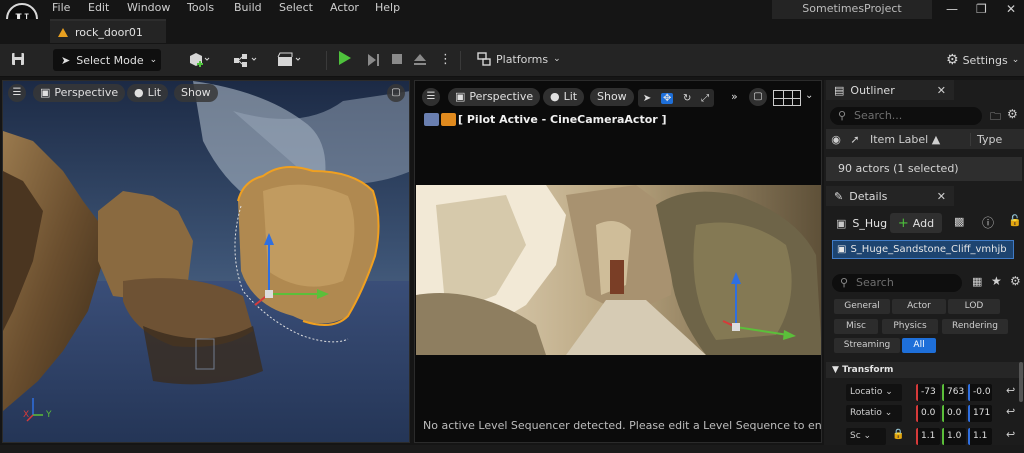 This screenshot has height=453, width=1024. Describe the element at coordinates (919, 345) in the screenshot. I see `filter-all: All` at that location.